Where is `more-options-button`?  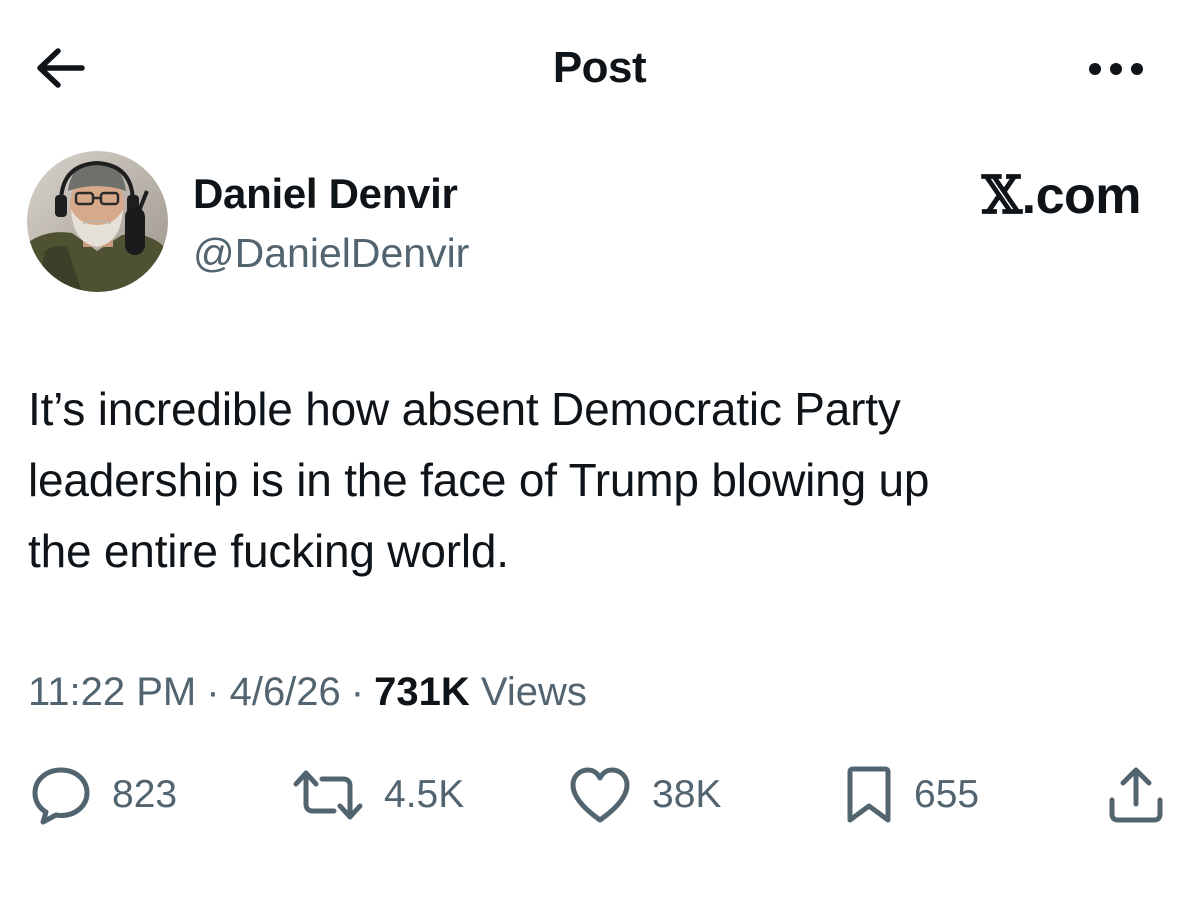 more-options-button is located at coordinates (1116, 69).